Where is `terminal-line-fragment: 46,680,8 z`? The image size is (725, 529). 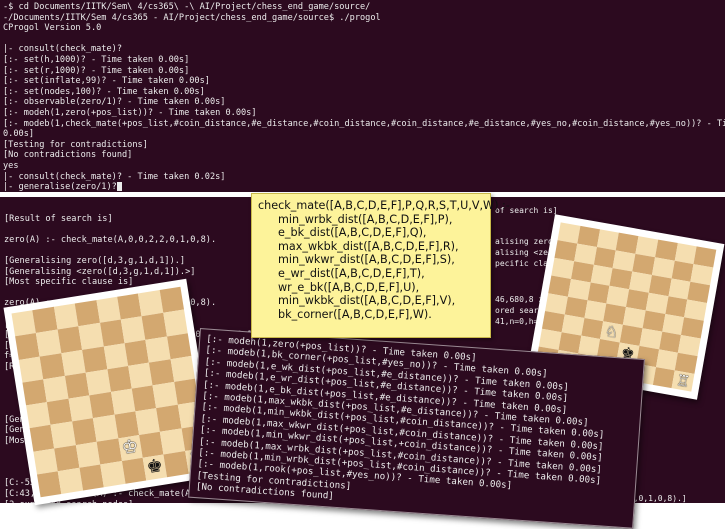 terminal-line-fragment: 46,680,8 z is located at coordinates (519, 299).